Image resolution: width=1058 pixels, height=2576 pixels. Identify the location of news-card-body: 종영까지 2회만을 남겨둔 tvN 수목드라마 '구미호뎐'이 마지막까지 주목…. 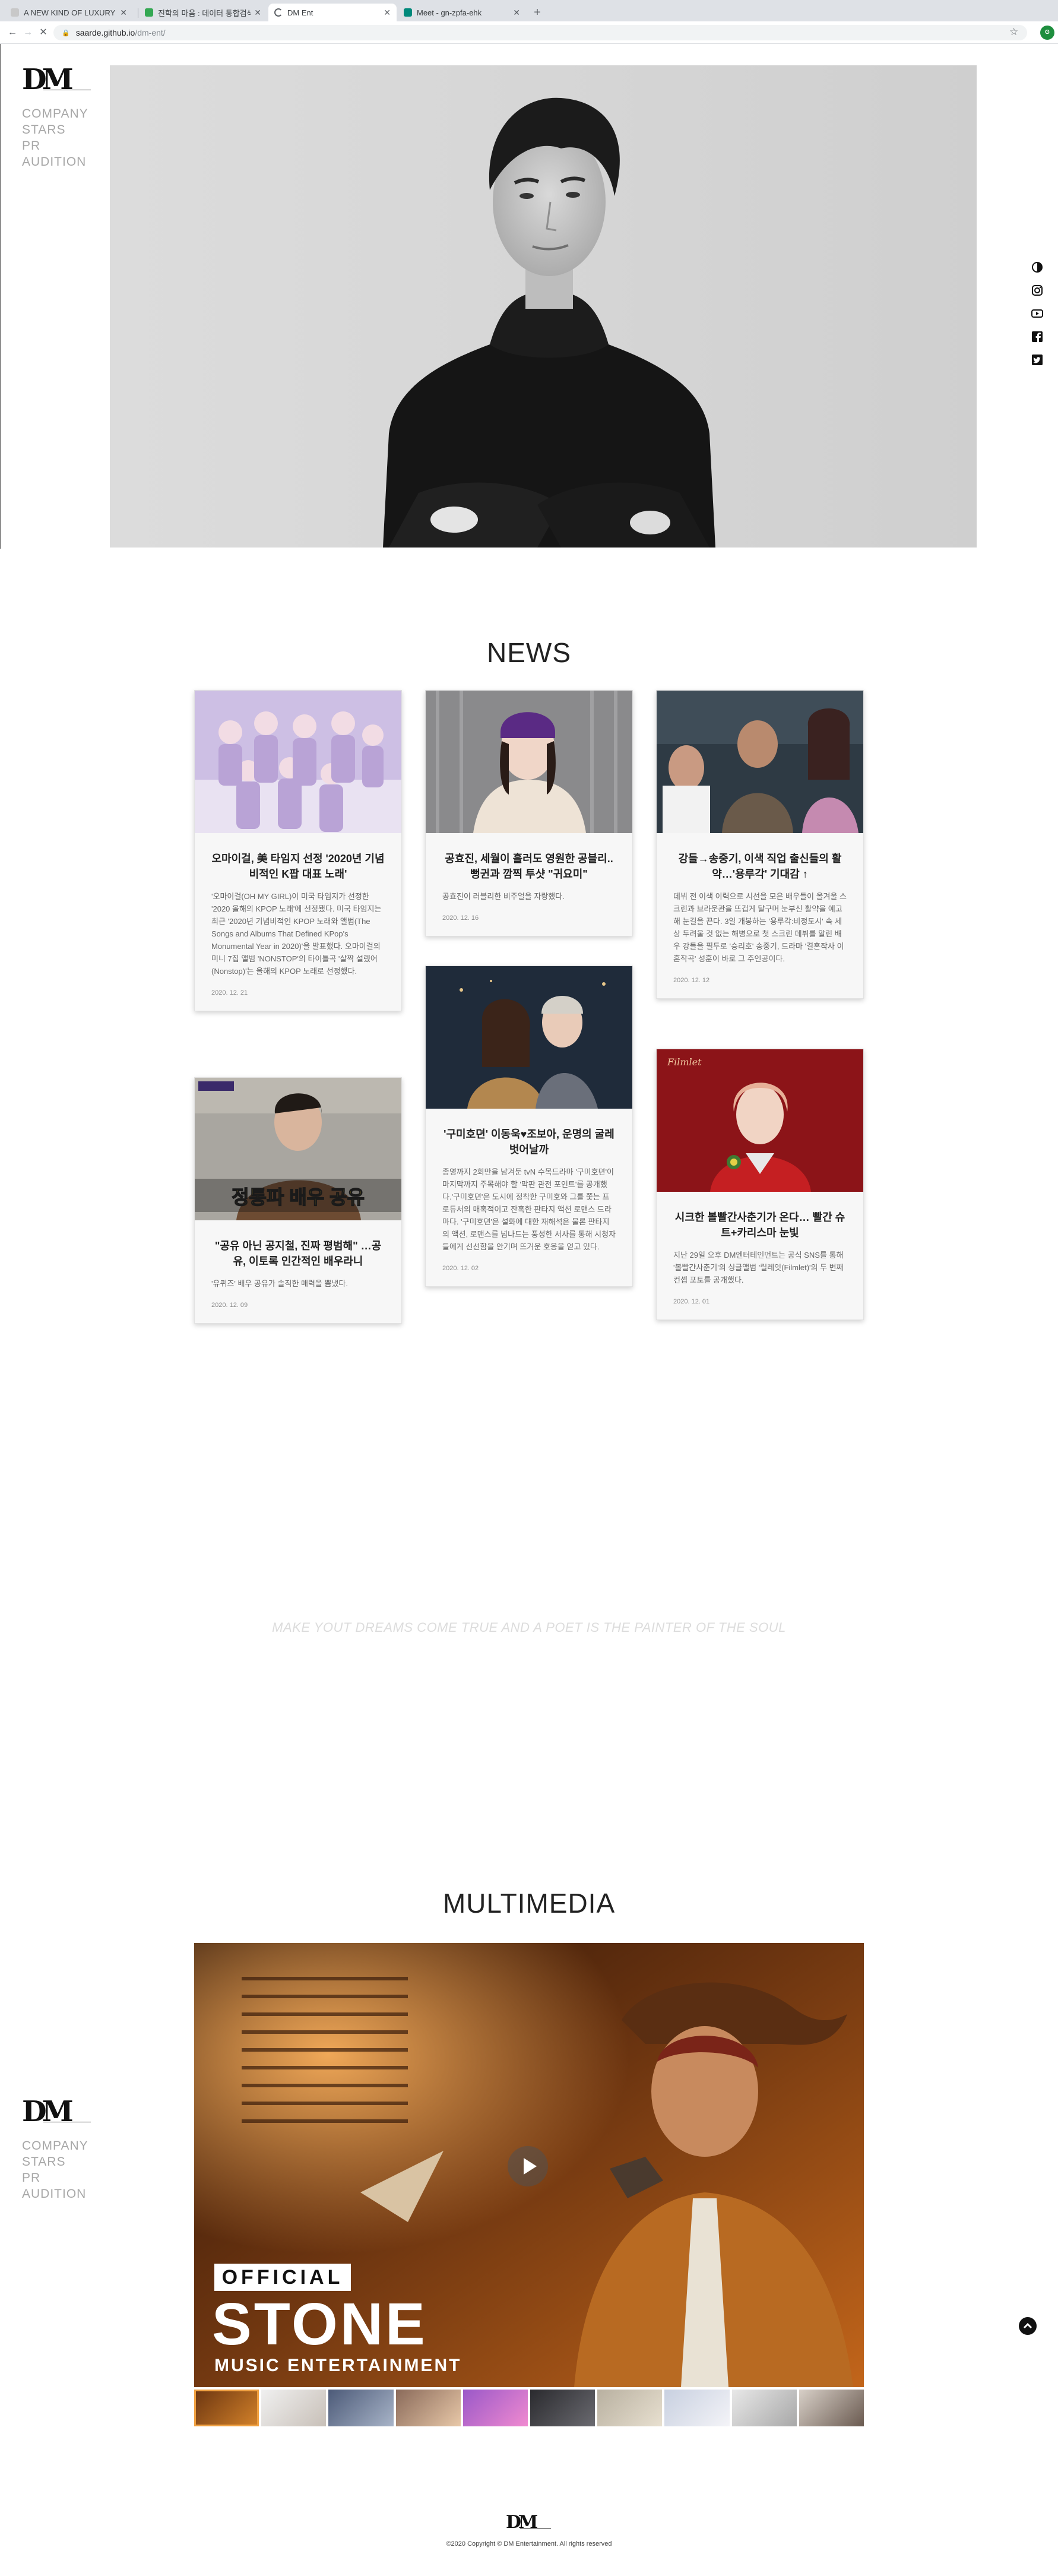
(529, 1209).